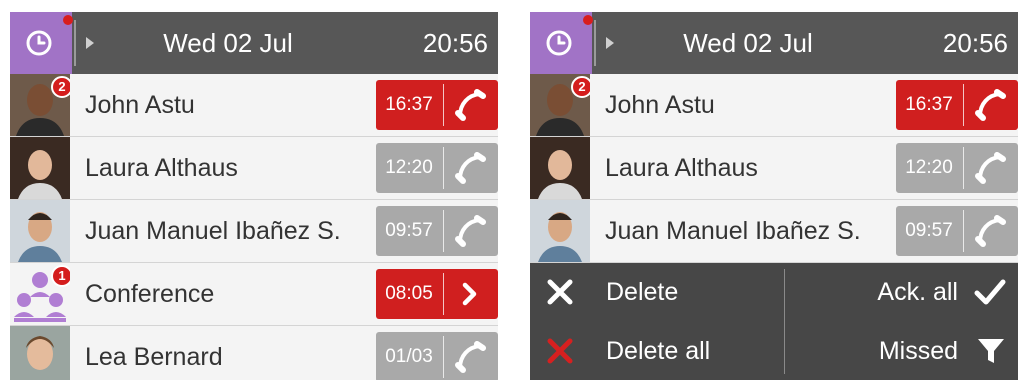 The width and height of the screenshot is (1025, 380). I want to click on call-time: 08:05, so click(409, 293).